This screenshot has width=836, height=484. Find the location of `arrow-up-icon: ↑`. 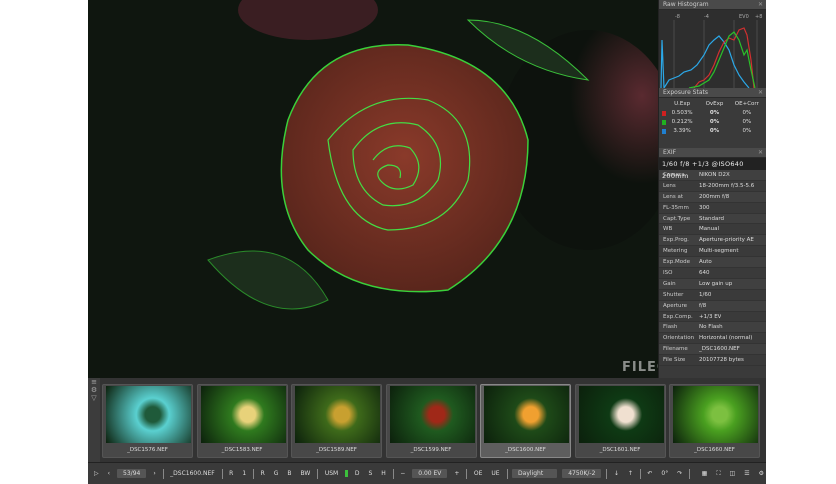

arrow-up-icon: ↑ is located at coordinates (630, 473).